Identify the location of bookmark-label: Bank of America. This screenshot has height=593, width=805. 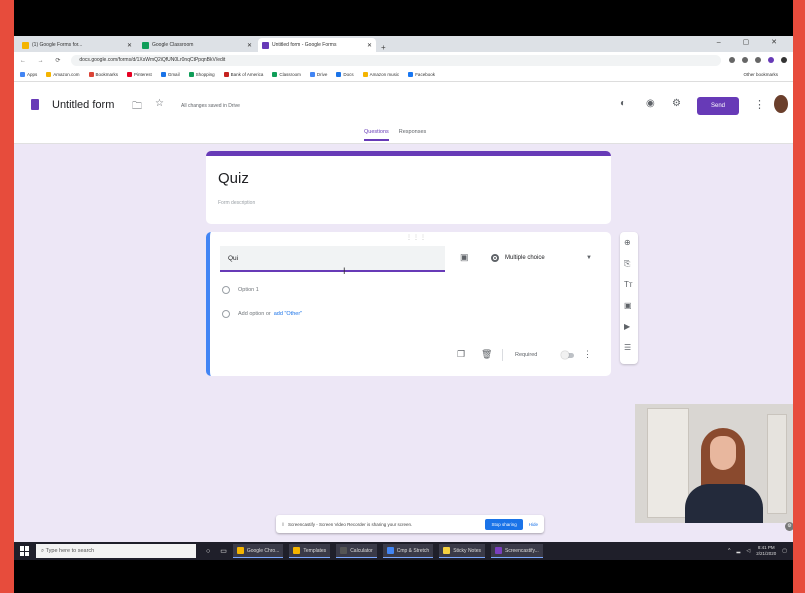
(247, 74).